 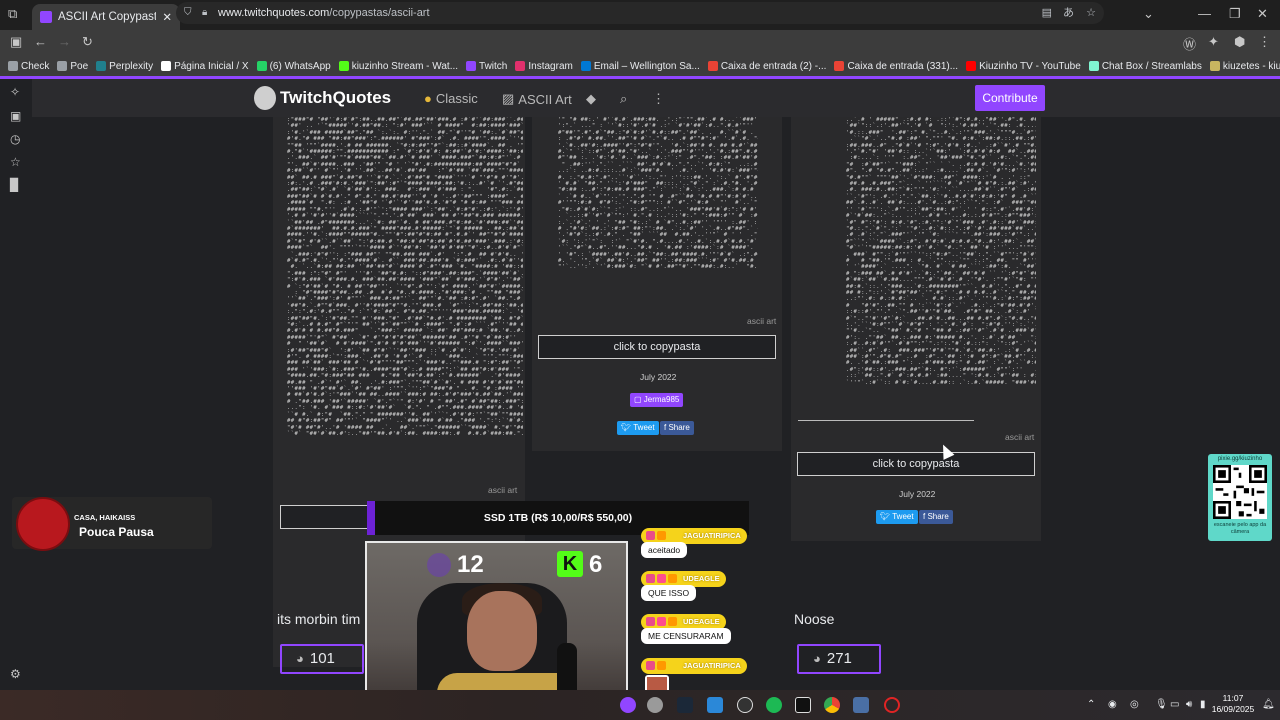 What do you see at coordinates (1134, 704) in the screenshot?
I see `steam-tray-icon: ◎` at bounding box center [1134, 704].